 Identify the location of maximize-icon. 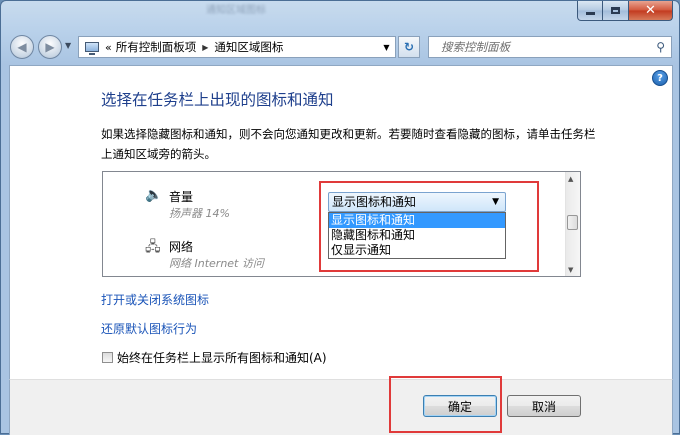
(615, 10).